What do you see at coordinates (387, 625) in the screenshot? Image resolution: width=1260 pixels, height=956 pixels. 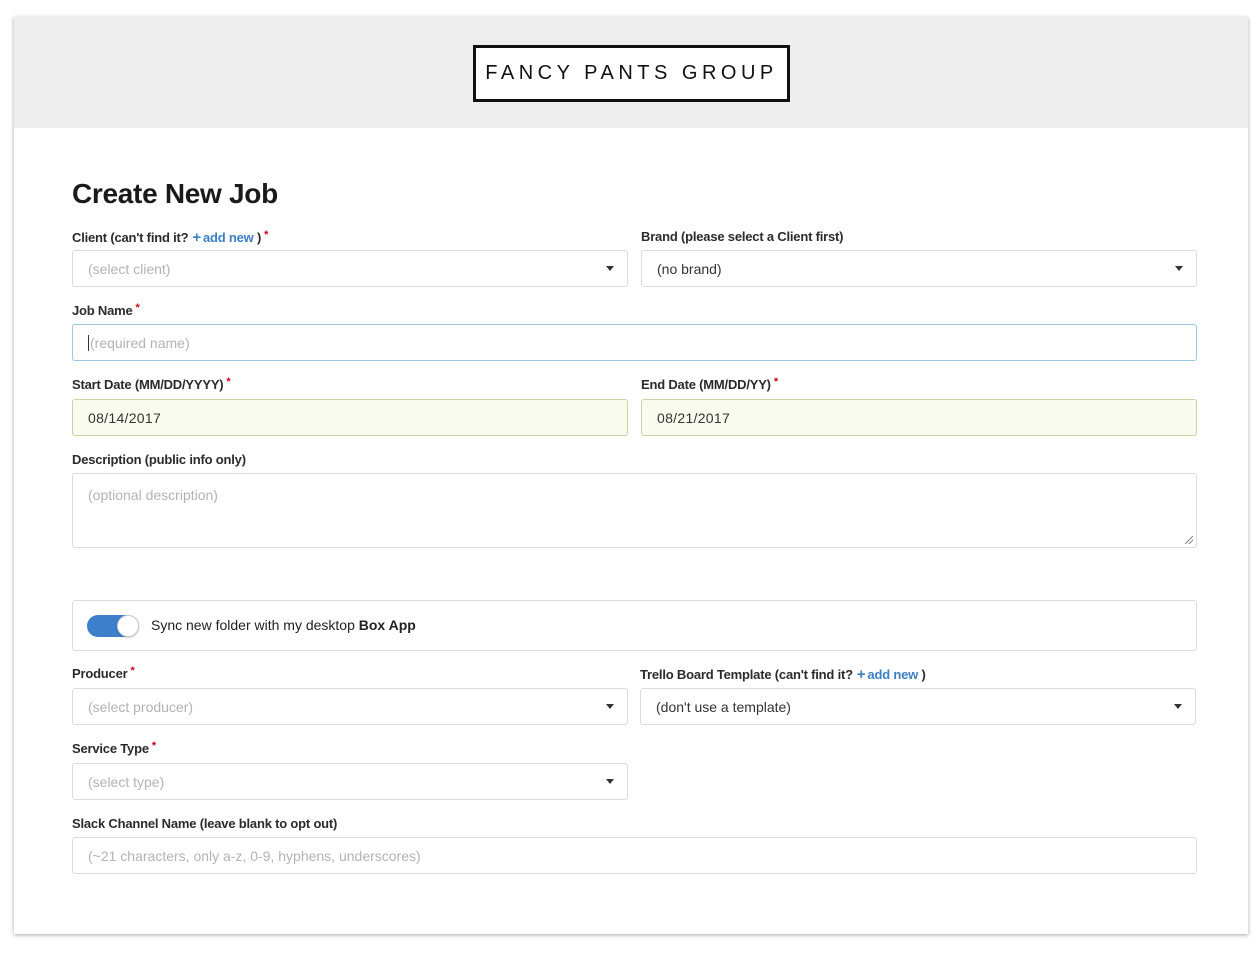 I see `sync-app-name: Box App` at bounding box center [387, 625].